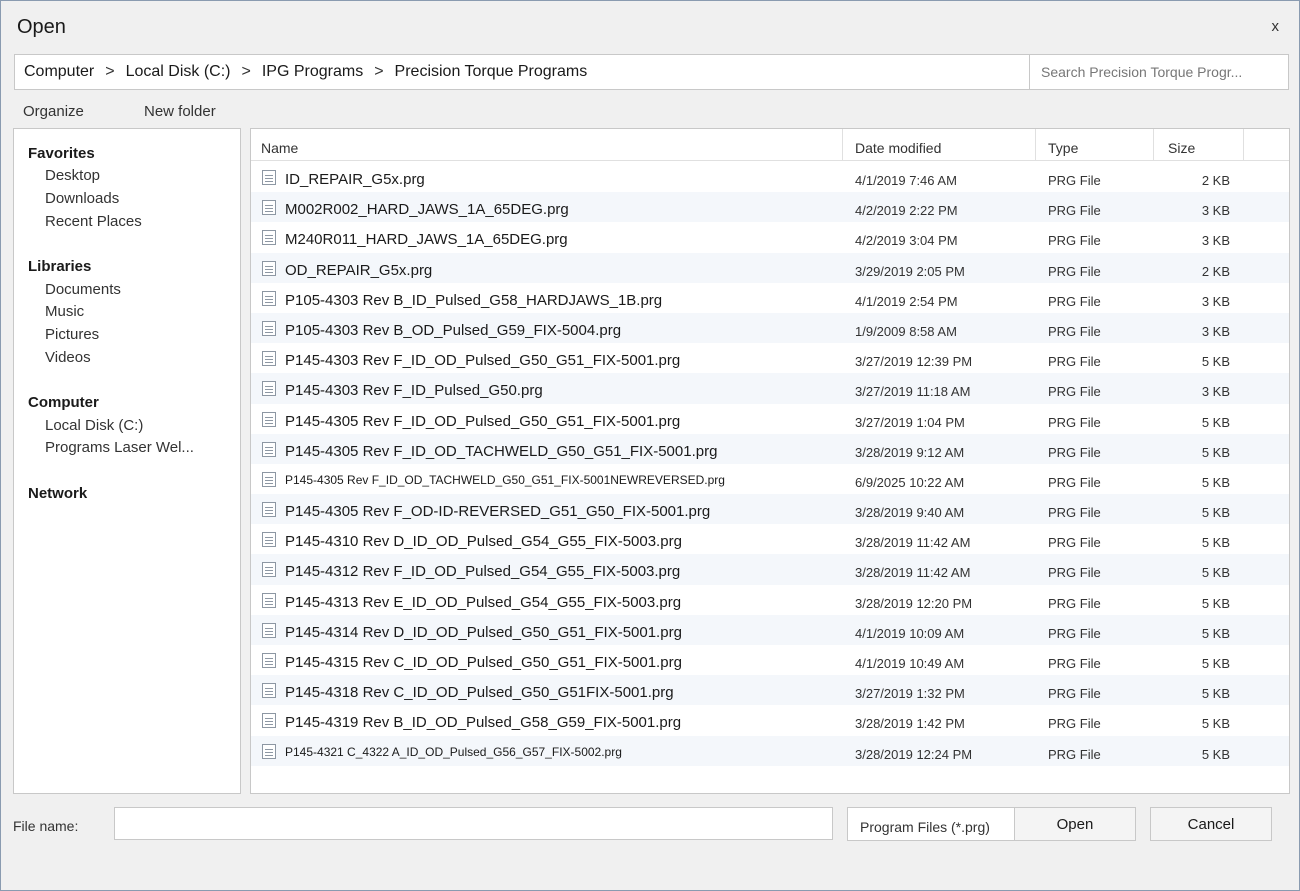 This screenshot has width=1300, height=891. I want to click on breadcrumb-precision-torque-programs: Precision Torque Programs, so click(491, 72).